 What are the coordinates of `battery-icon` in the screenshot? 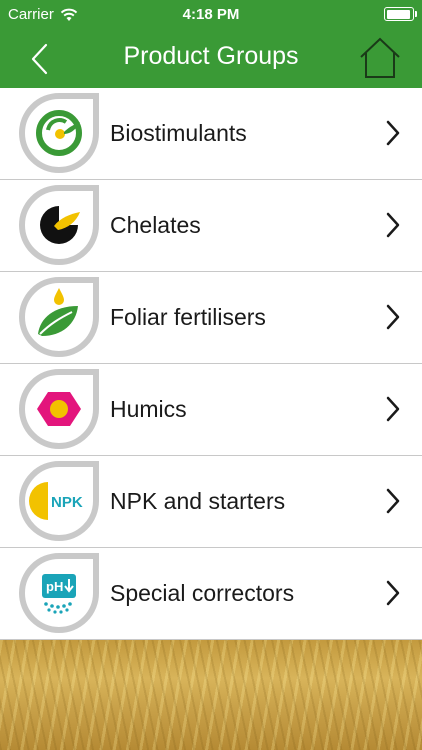 It's located at (400, 14).